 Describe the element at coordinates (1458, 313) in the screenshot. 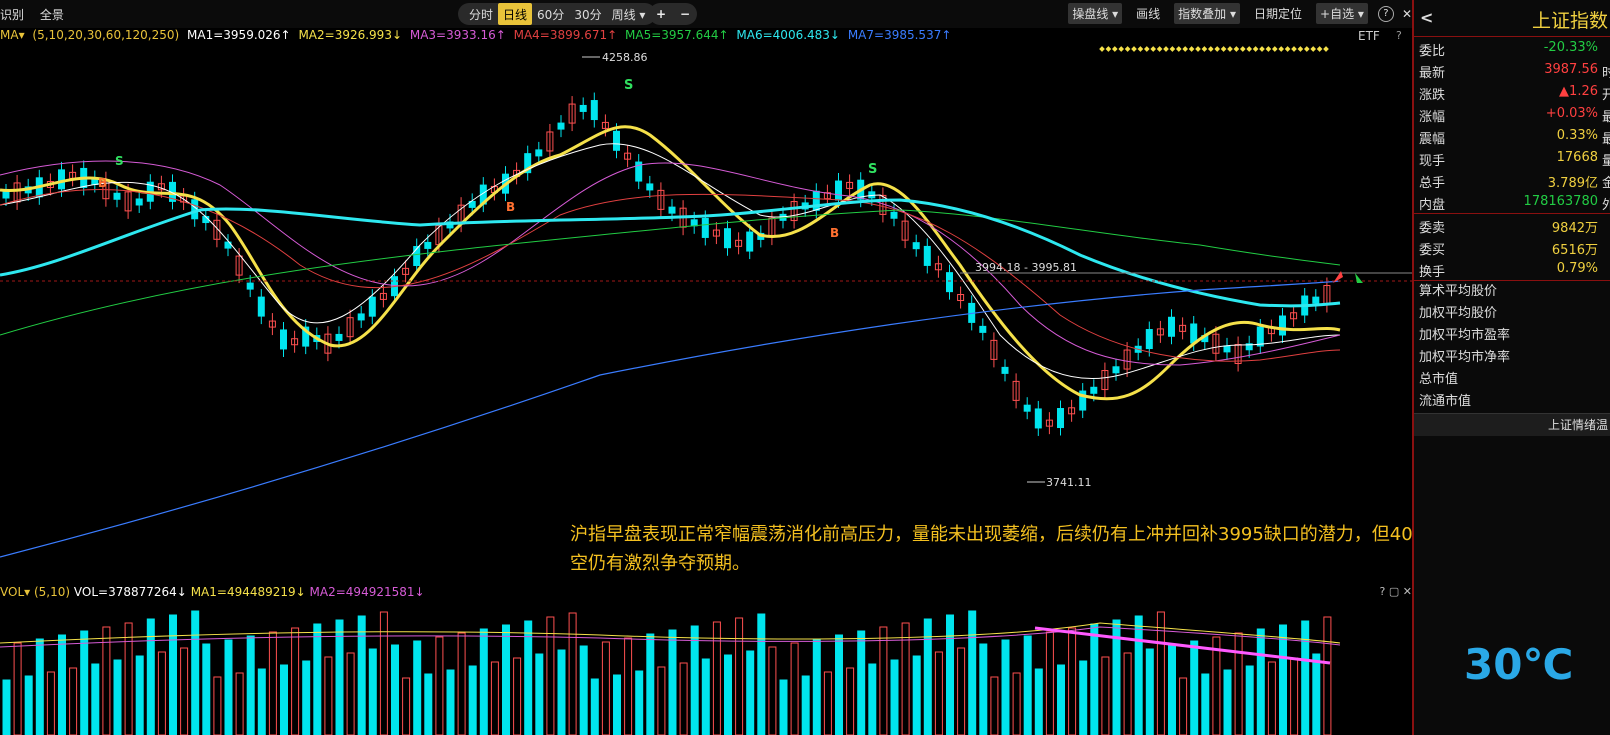

I see `list-item: 加权平均股价` at that location.